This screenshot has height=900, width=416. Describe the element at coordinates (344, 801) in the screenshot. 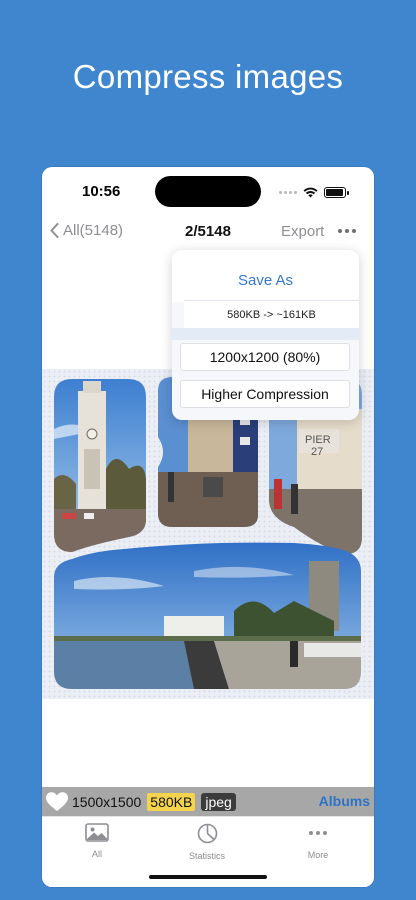

I see `albums-button: Albums` at that location.